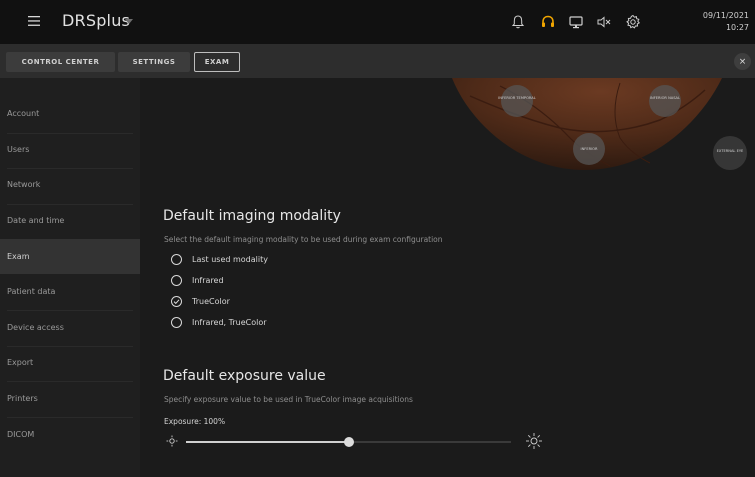 Image resolution: width=755 pixels, height=477 pixels. Describe the element at coordinates (70, 291) in the screenshot. I see `sidebar-item-patient-data: Patient data` at that location.